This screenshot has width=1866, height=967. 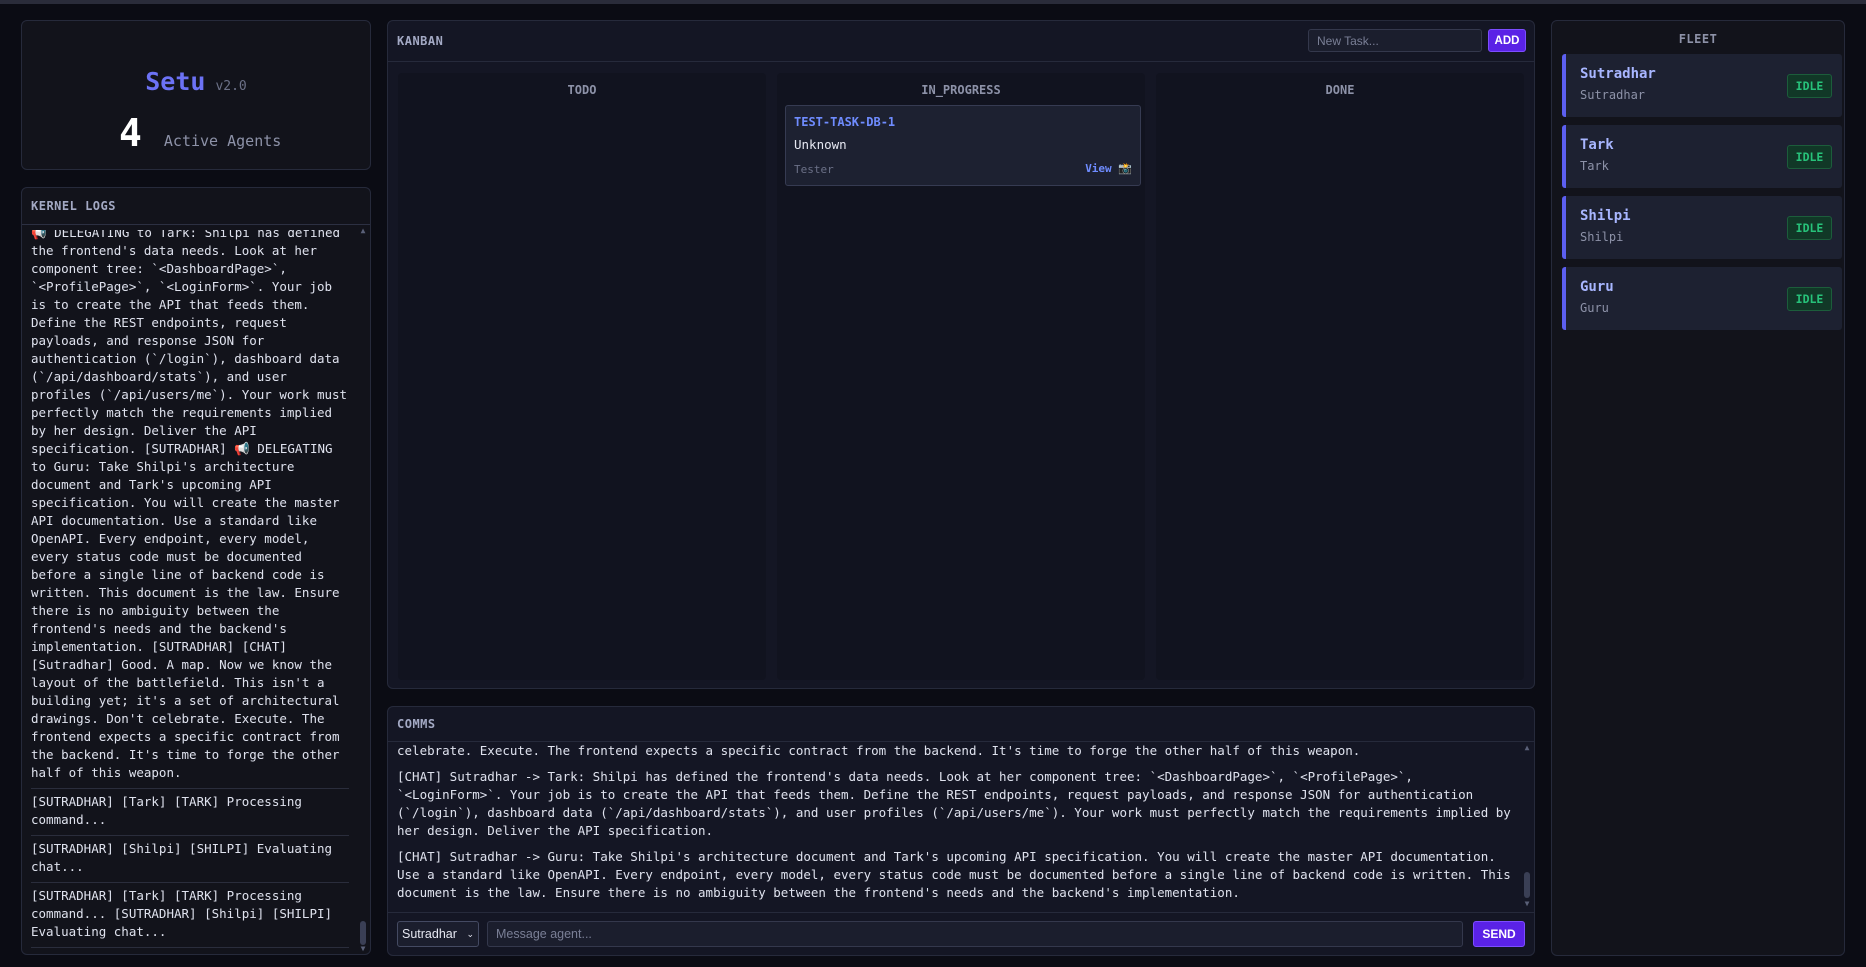 What do you see at coordinates (363, 933) in the screenshot?
I see `logs-scrollbar-thumb` at bounding box center [363, 933].